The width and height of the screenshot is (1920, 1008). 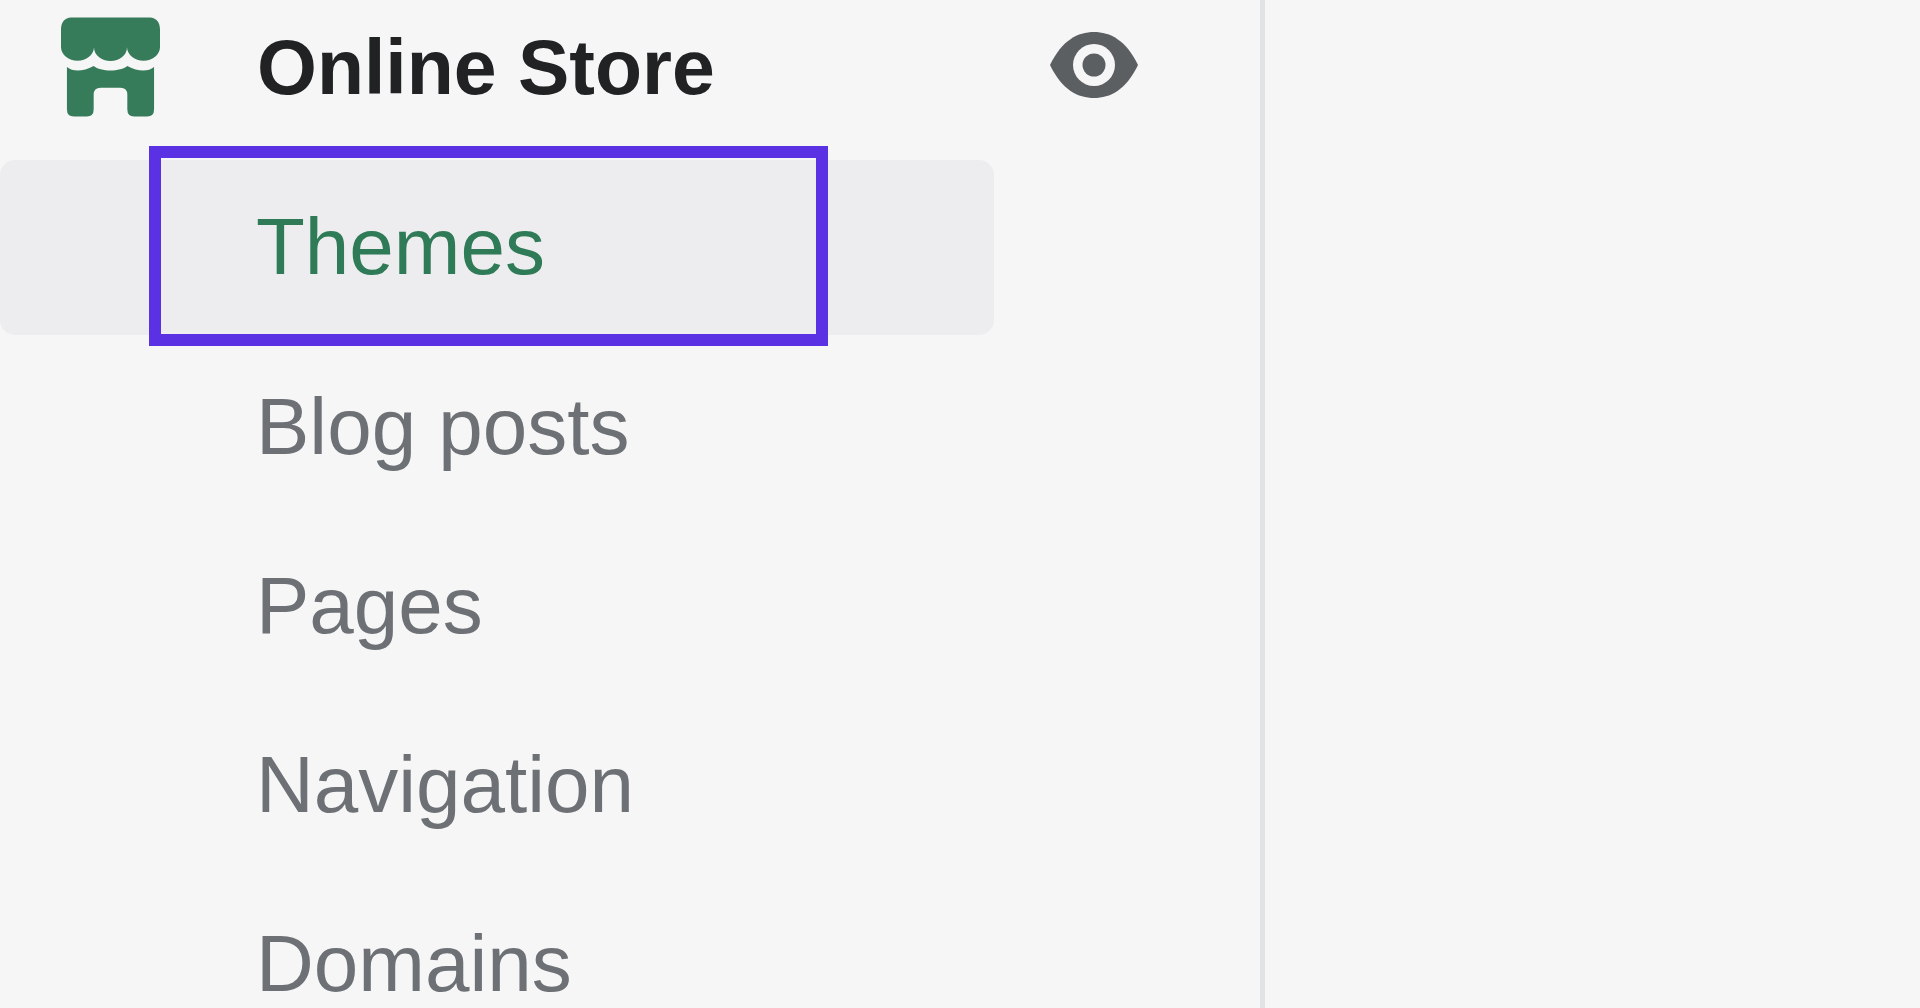 What do you see at coordinates (486, 67) in the screenshot?
I see `section-title: Online Store` at bounding box center [486, 67].